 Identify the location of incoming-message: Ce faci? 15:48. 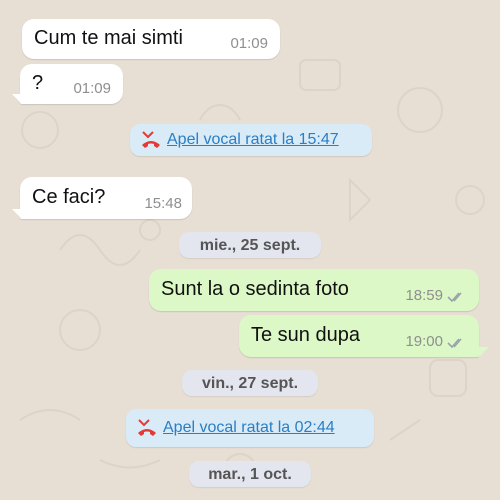
(106, 198).